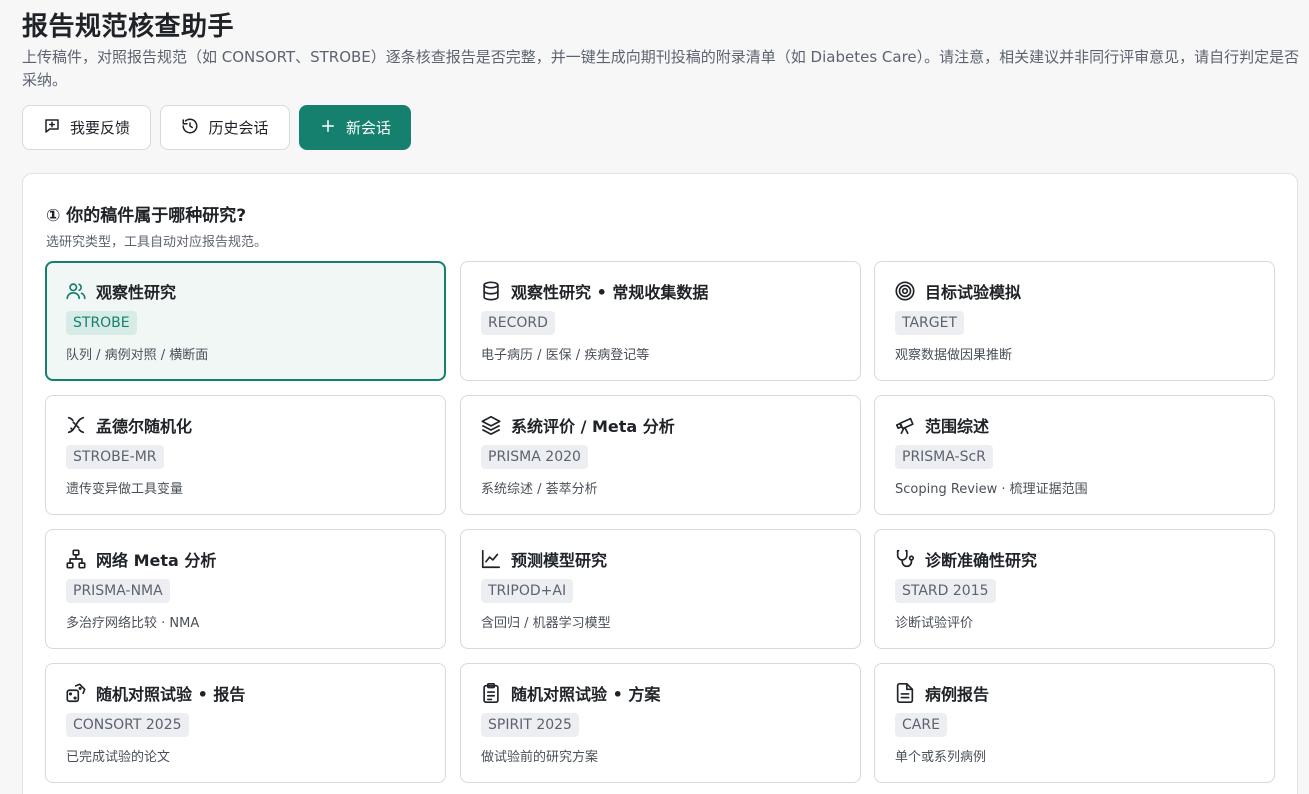 The width and height of the screenshot is (1309, 794). I want to click on guideline-badge: CONSORT 2025, so click(127, 725).